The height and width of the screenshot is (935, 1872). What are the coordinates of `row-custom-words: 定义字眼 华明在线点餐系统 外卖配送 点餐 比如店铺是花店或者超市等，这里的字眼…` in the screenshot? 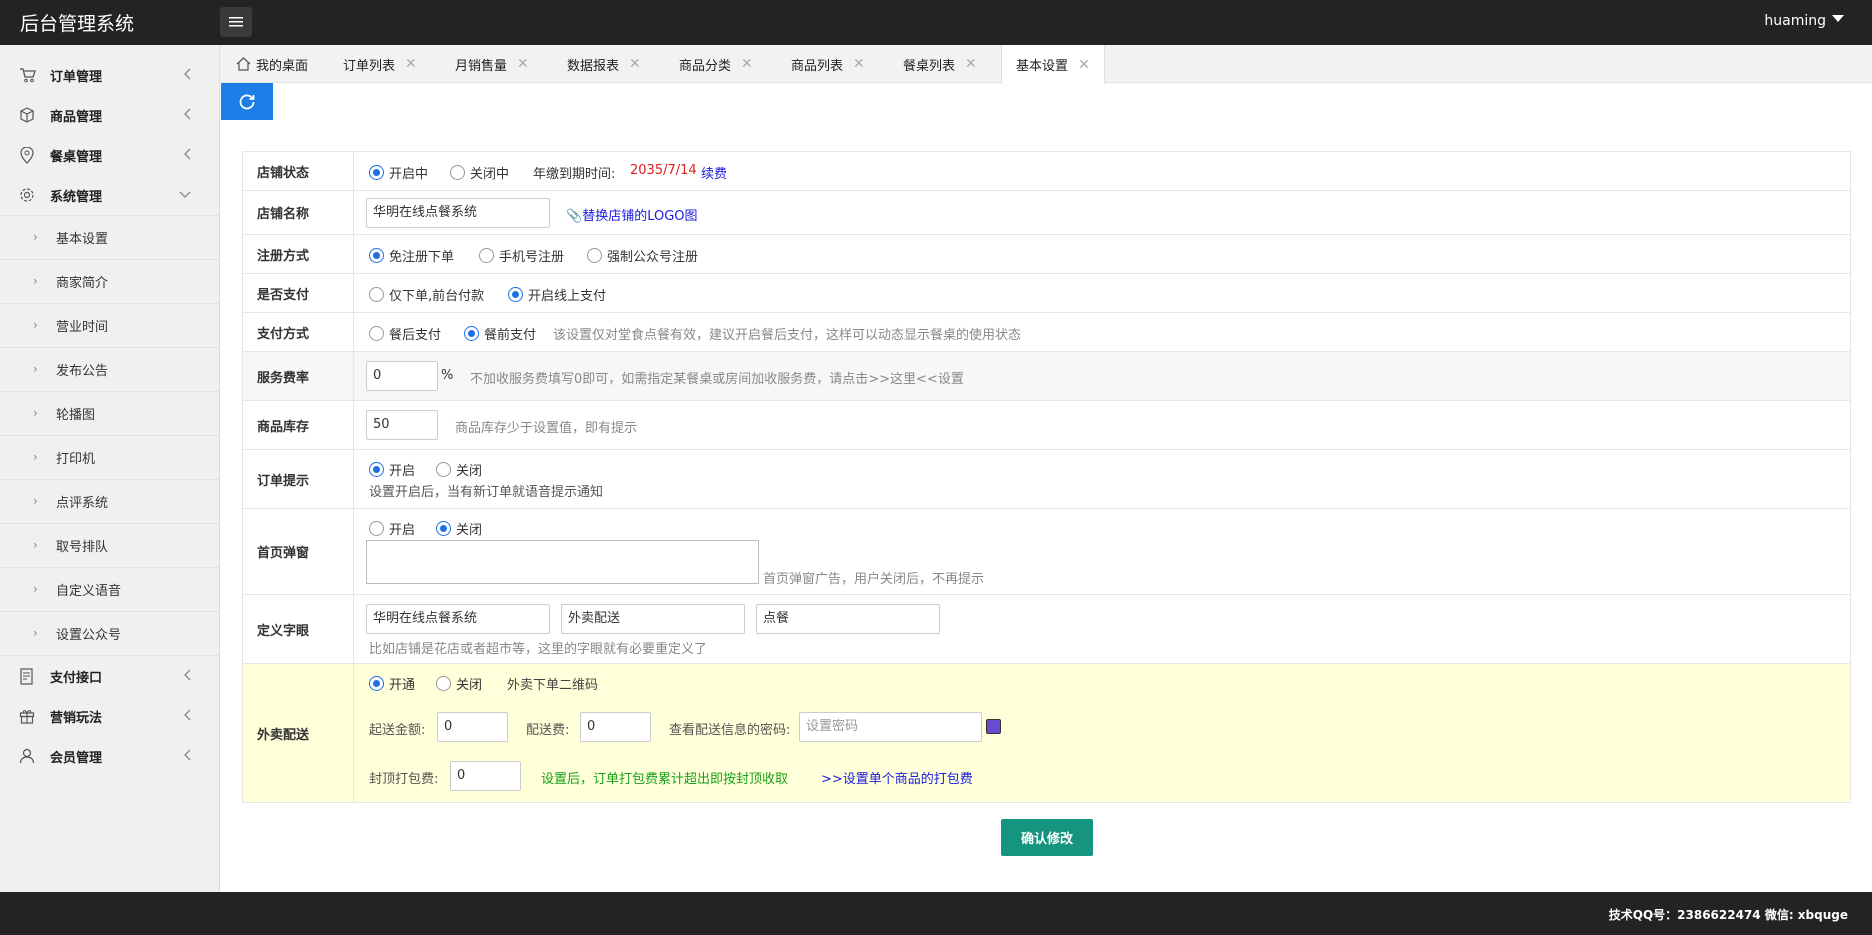 It's located at (1046, 629).